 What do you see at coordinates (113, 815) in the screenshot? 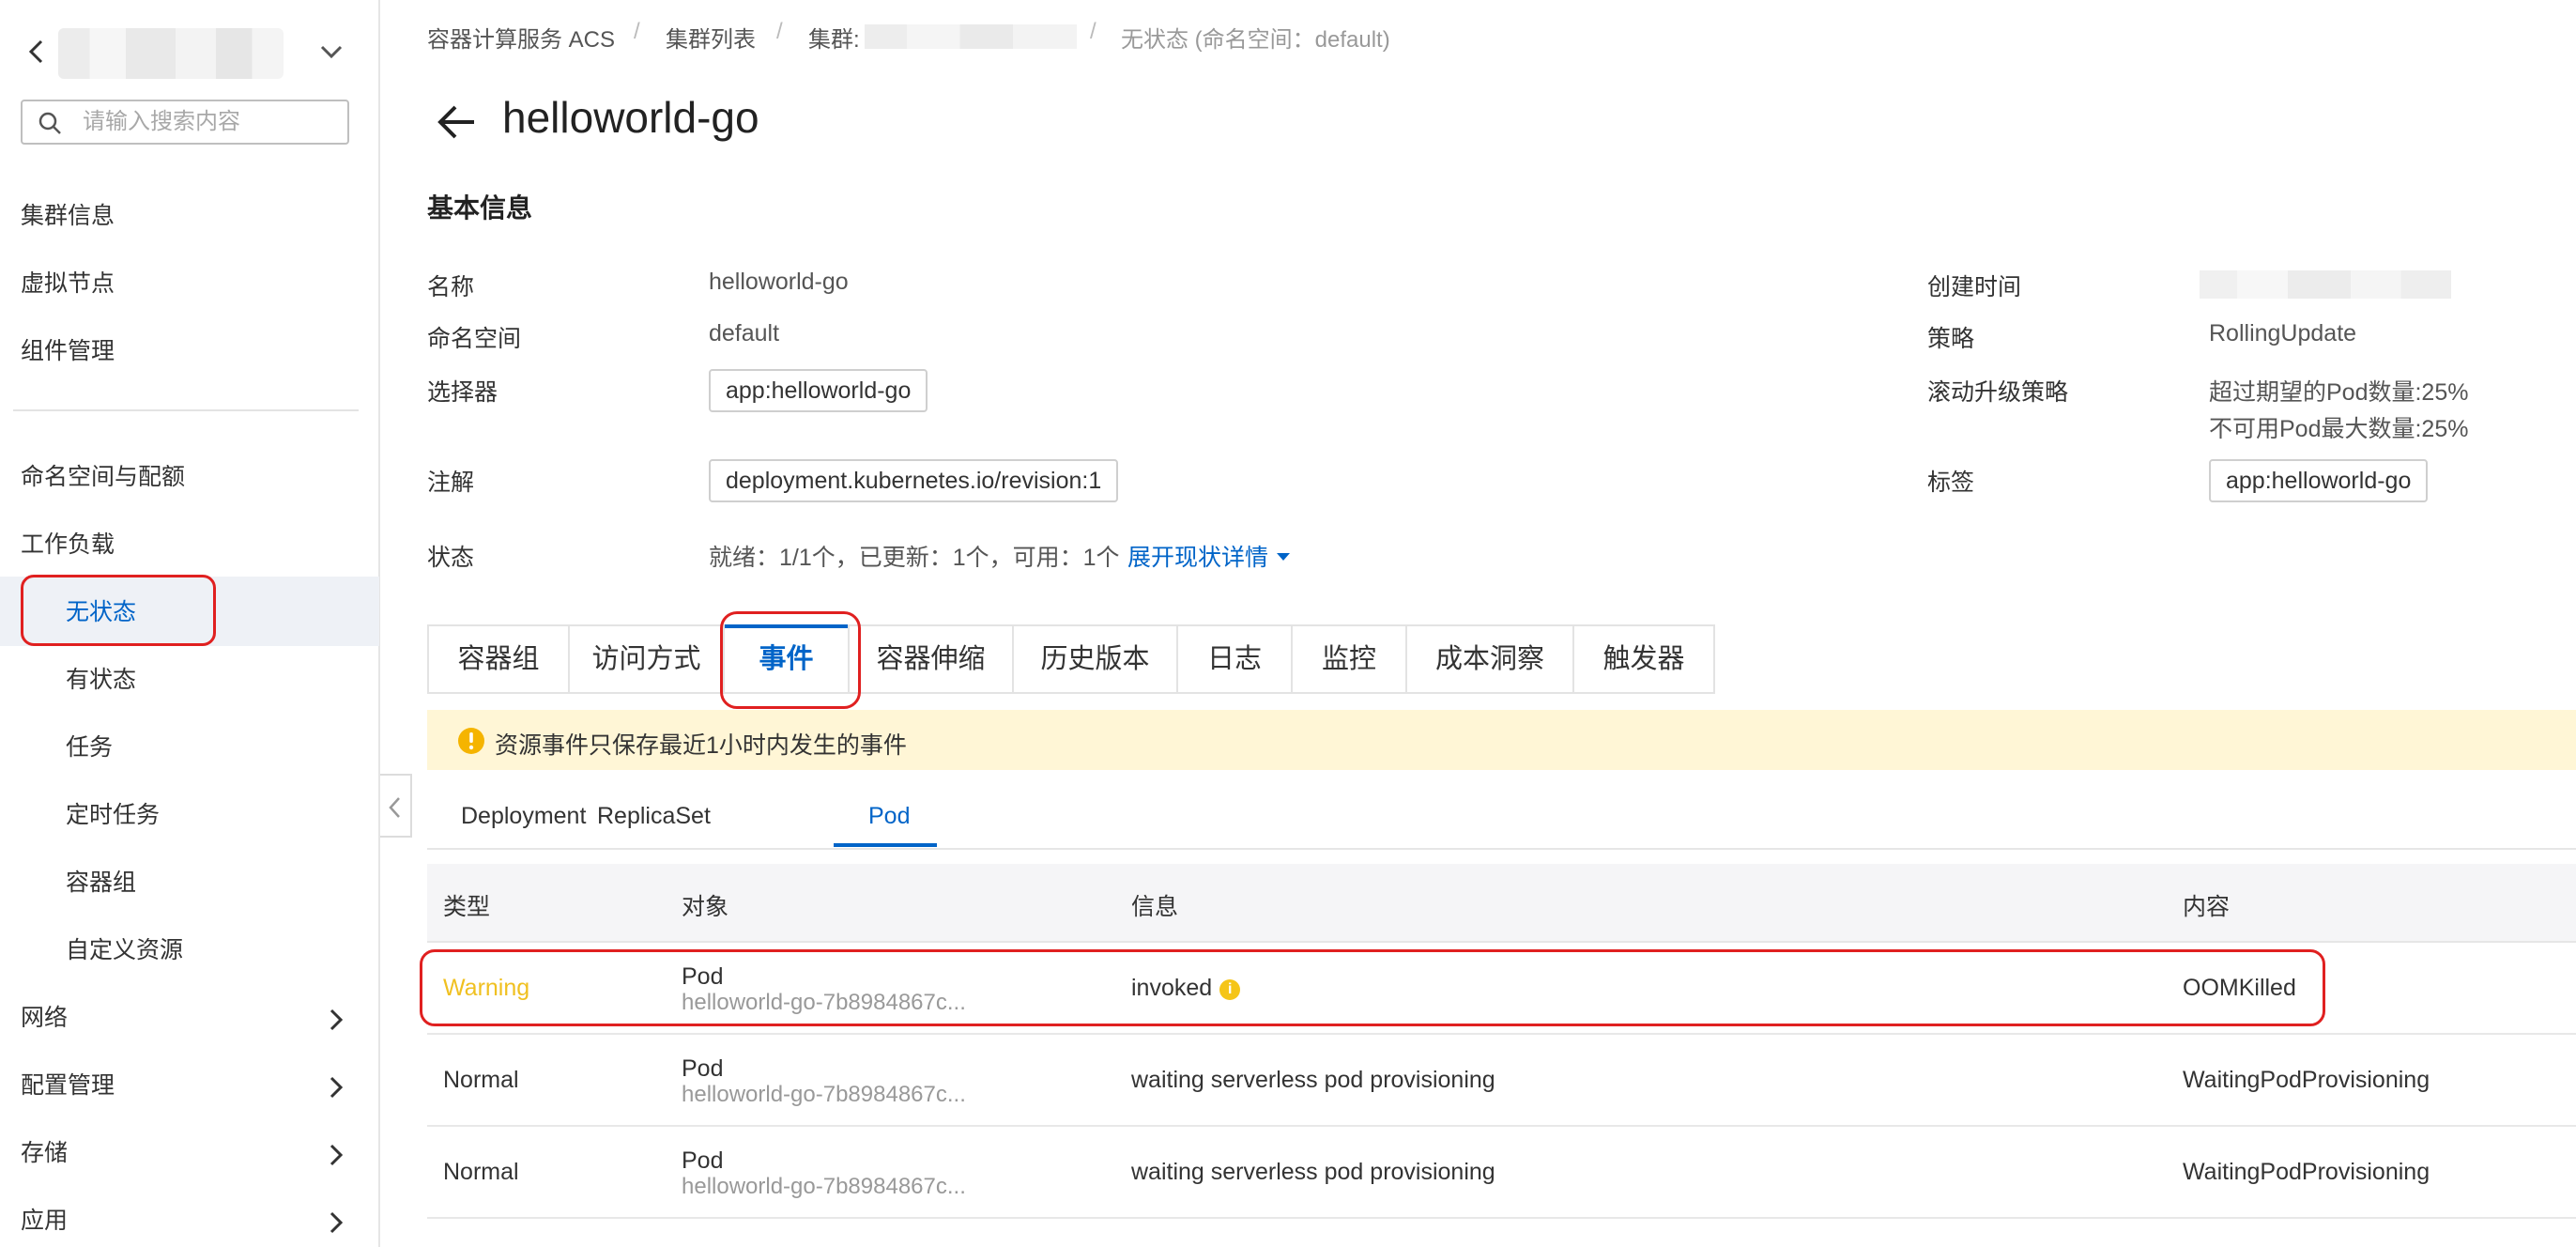
I see `sidebar-item-cronjobs: 定时任务` at bounding box center [113, 815].